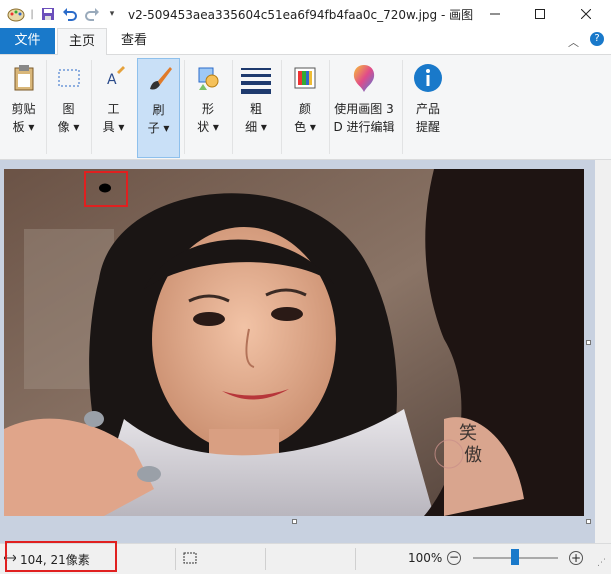  I want to click on vertical-scrollbar, so click(603, 351).